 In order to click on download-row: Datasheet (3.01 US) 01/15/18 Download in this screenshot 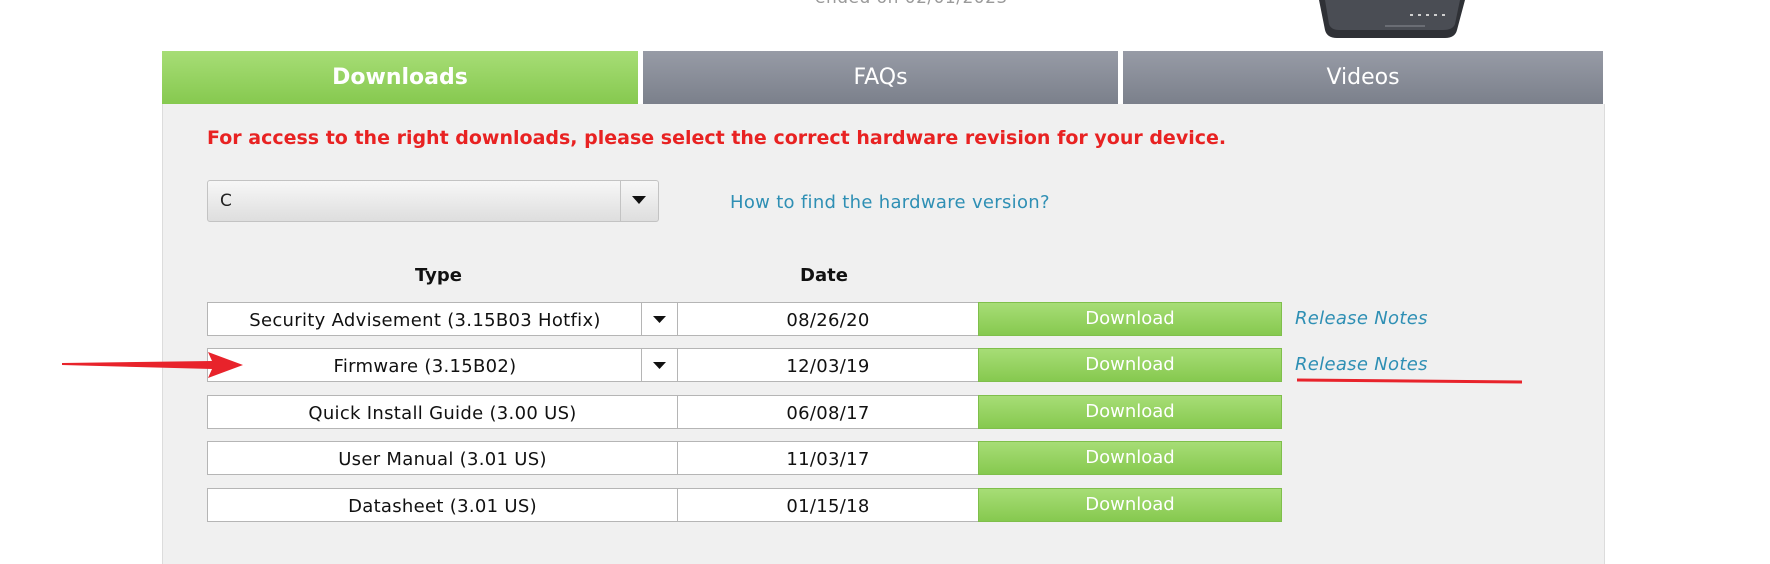, I will do `click(744, 505)`.